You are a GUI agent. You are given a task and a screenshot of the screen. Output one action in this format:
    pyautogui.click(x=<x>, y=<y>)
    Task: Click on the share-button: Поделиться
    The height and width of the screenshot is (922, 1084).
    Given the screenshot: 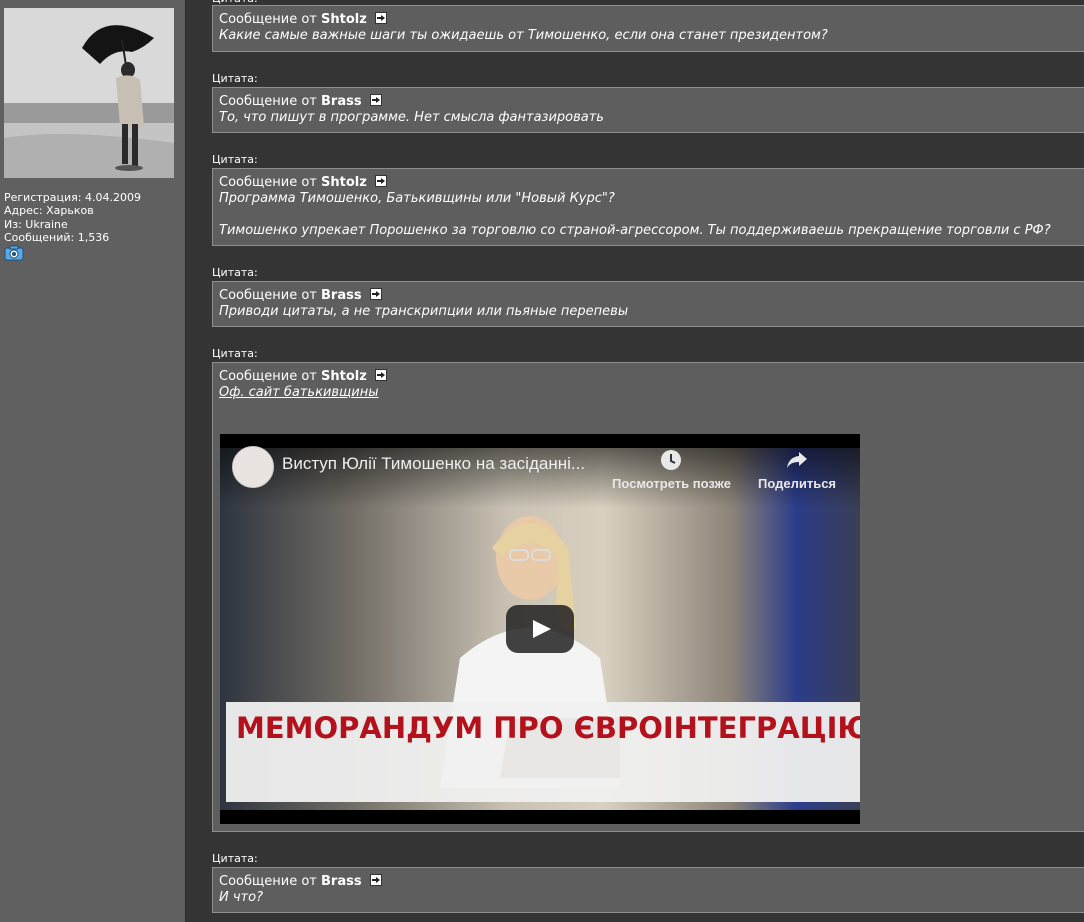 What is the action you would take?
    pyautogui.click(x=797, y=470)
    